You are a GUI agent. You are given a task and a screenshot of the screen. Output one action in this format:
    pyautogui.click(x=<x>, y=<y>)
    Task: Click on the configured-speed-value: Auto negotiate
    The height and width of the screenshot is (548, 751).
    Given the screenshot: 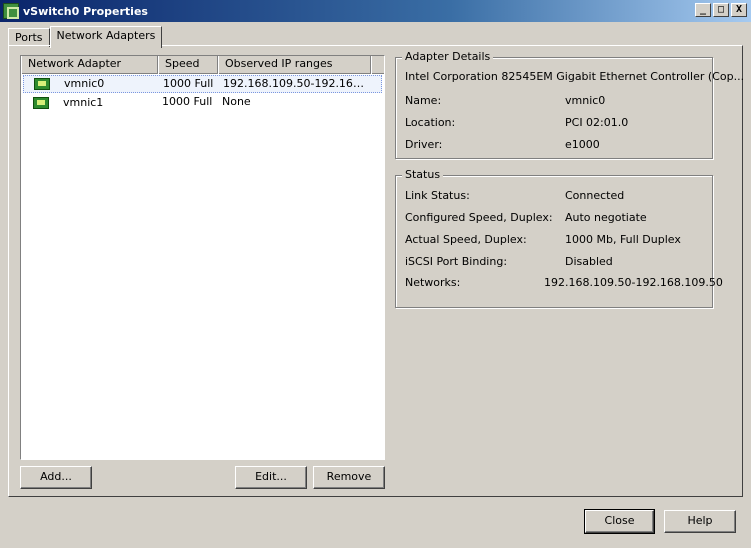 What is the action you would take?
    pyautogui.click(x=606, y=217)
    